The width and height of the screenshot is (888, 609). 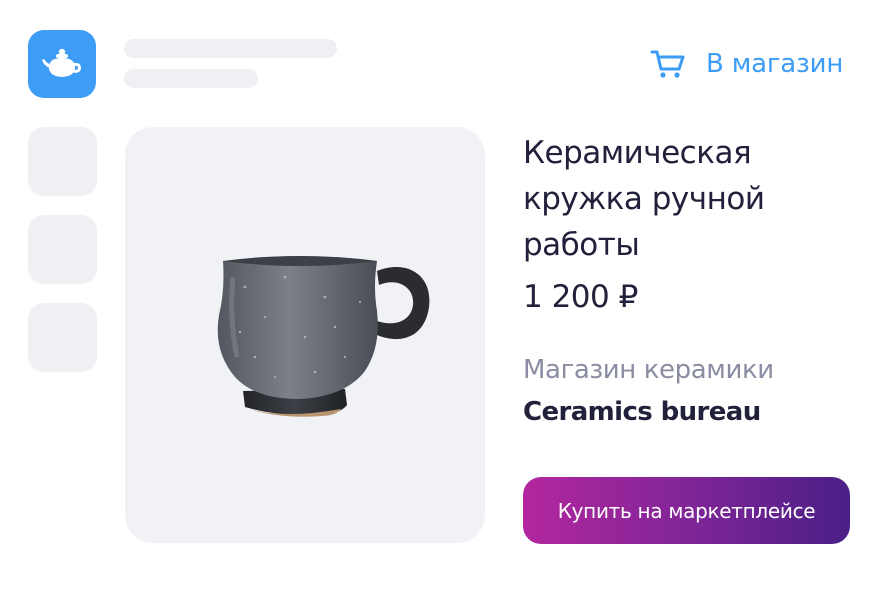 What do you see at coordinates (323, 336) in the screenshot?
I see `ceramic-mug-image` at bounding box center [323, 336].